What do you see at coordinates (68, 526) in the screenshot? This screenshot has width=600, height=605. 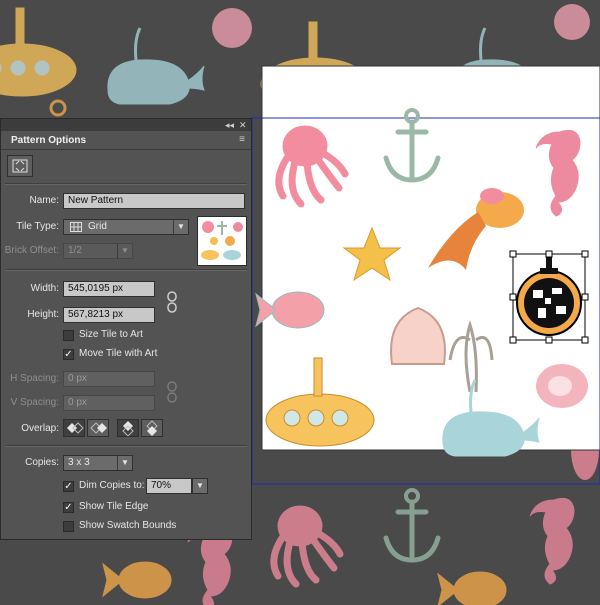 I see `show-swatch-bounds-checkbox` at bounding box center [68, 526].